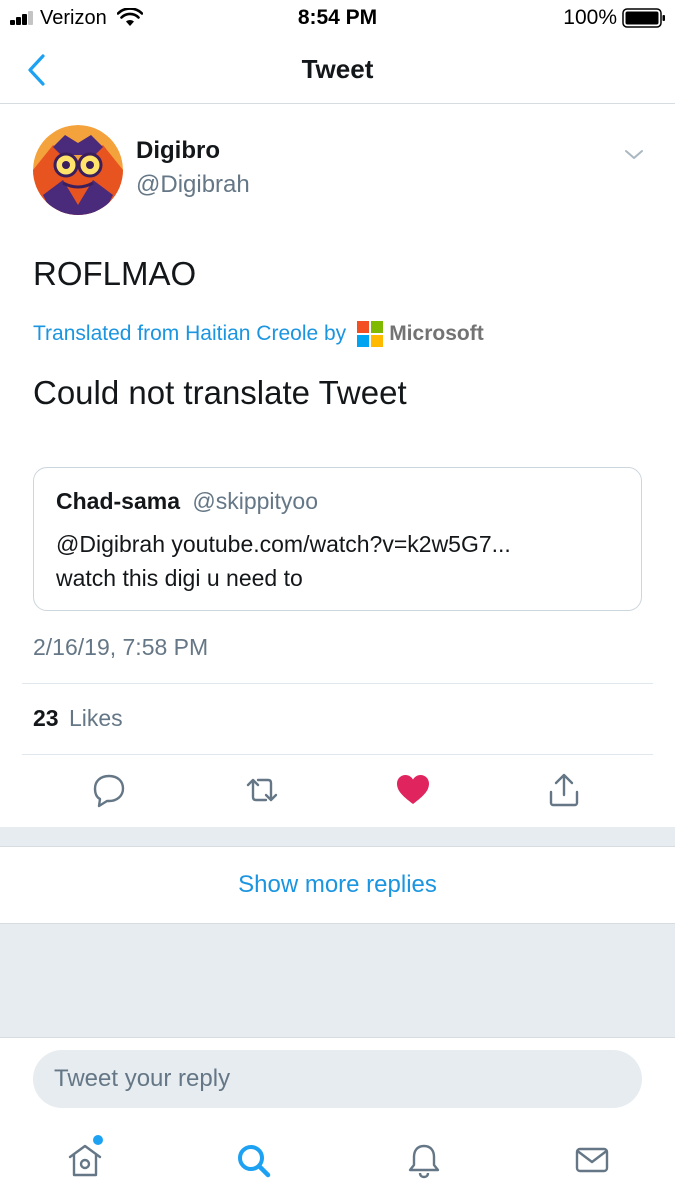  What do you see at coordinates (95, 718) in the screenshot?
I see `likes-label: Likes` at bounding box center [95, 718].